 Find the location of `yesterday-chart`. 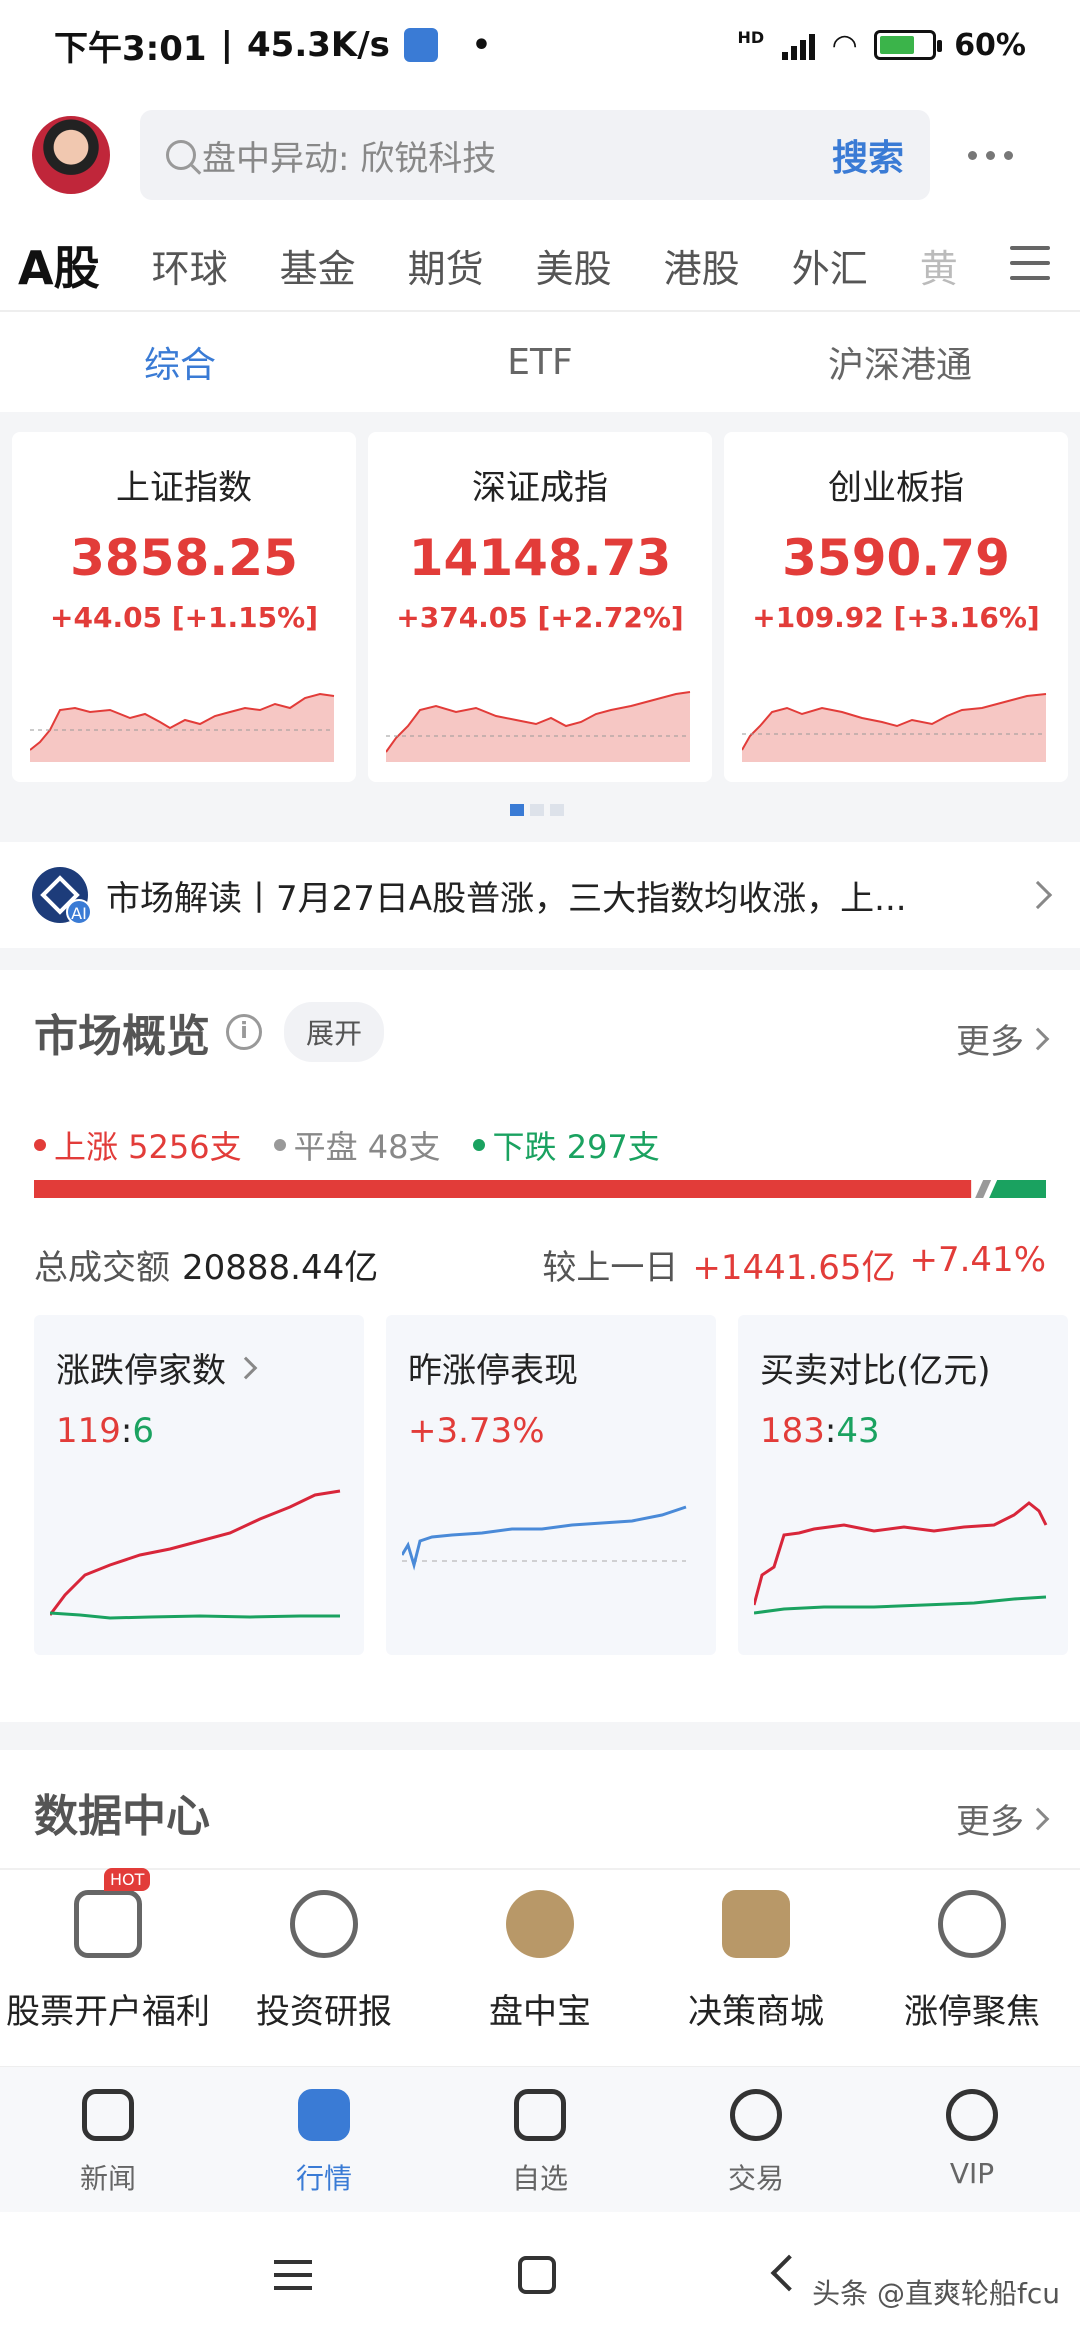

yesterday-chart is located at coordinates (544, 1538).